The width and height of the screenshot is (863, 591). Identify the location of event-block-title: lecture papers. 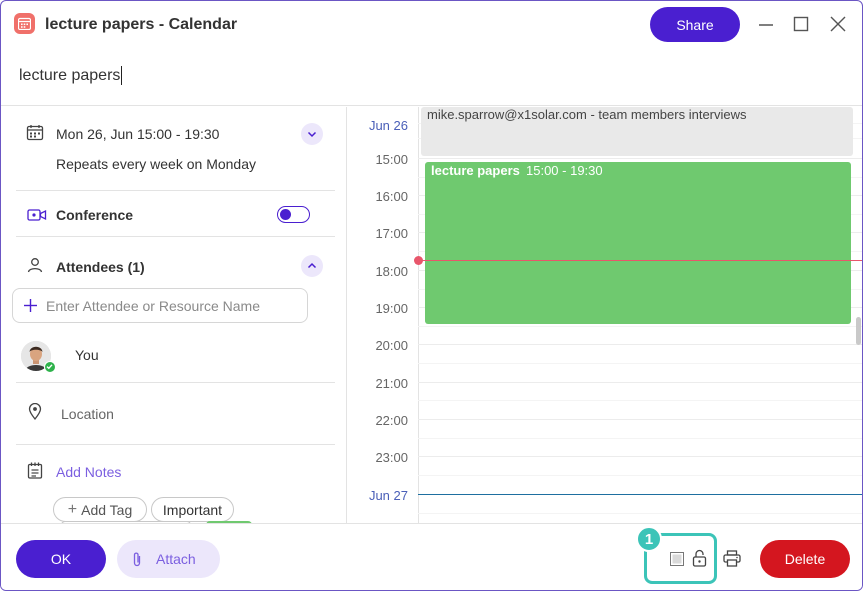
(475, 170).